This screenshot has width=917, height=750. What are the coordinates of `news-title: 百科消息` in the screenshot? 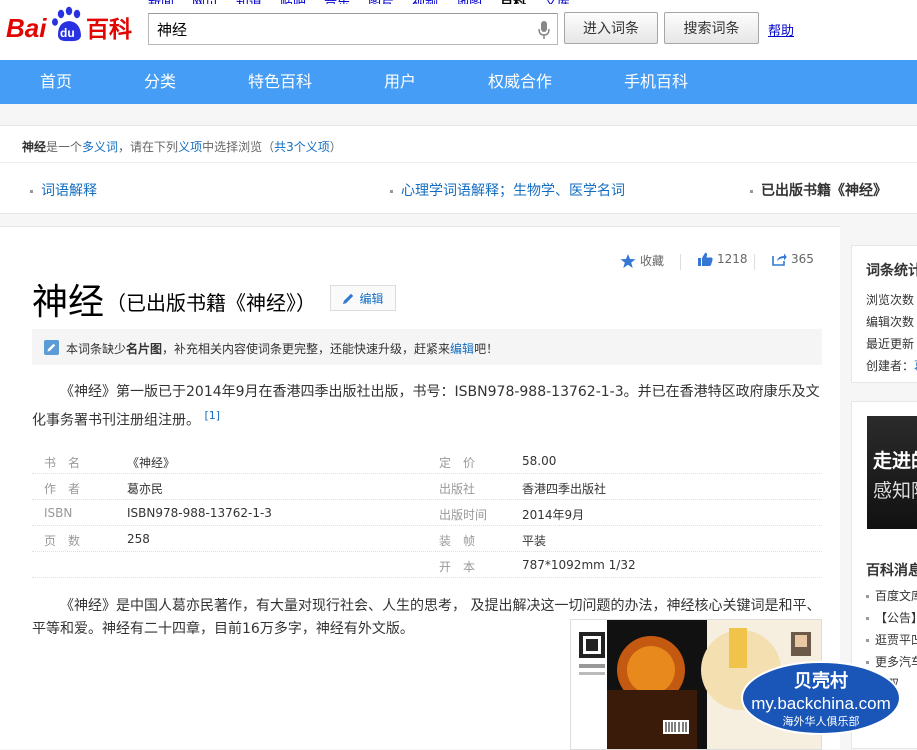 It's located at (891, 571).